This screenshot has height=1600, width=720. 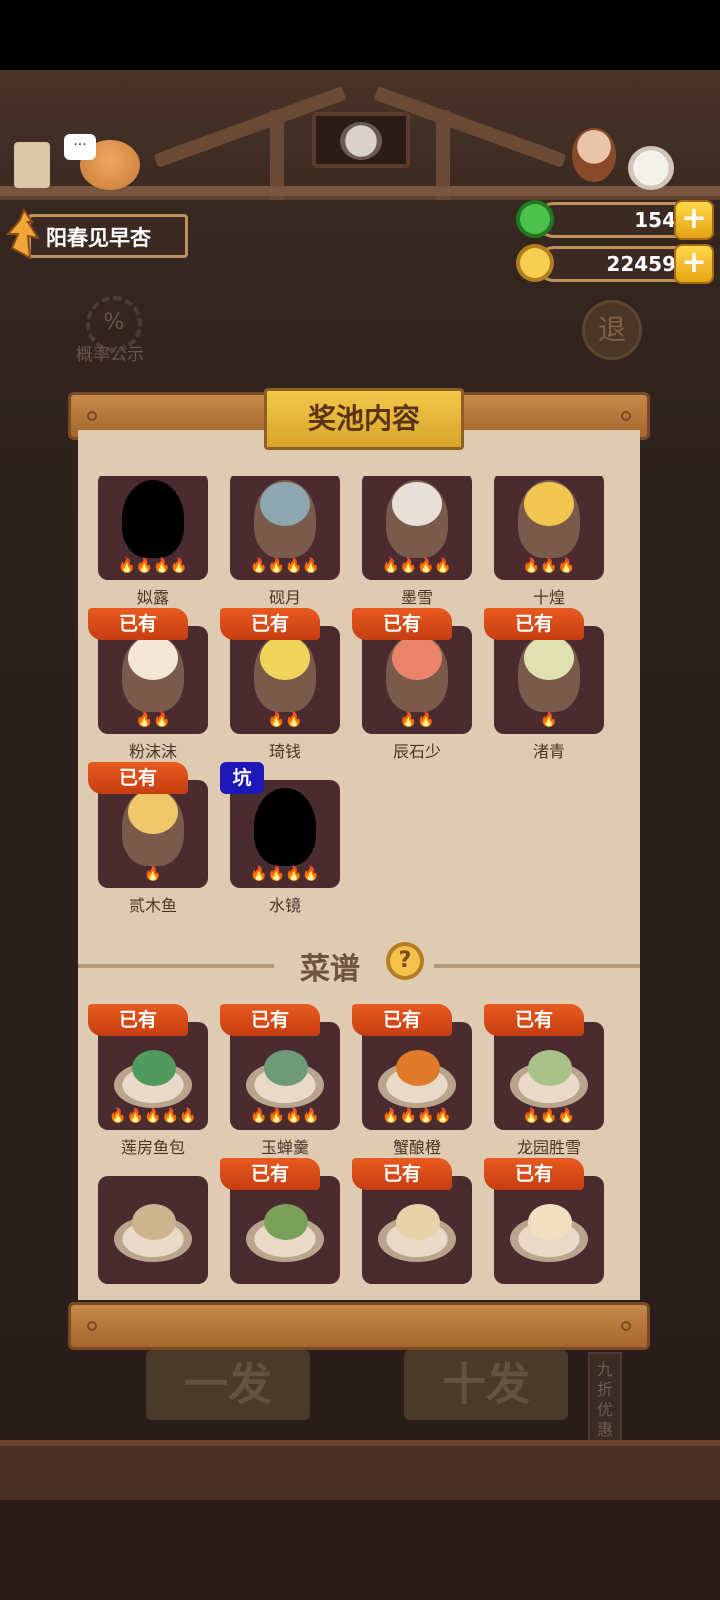 What do you see at coordinates (152, 597) in the screenshot?
I see `character-name: 姒露` at bounding box center [152, 597].